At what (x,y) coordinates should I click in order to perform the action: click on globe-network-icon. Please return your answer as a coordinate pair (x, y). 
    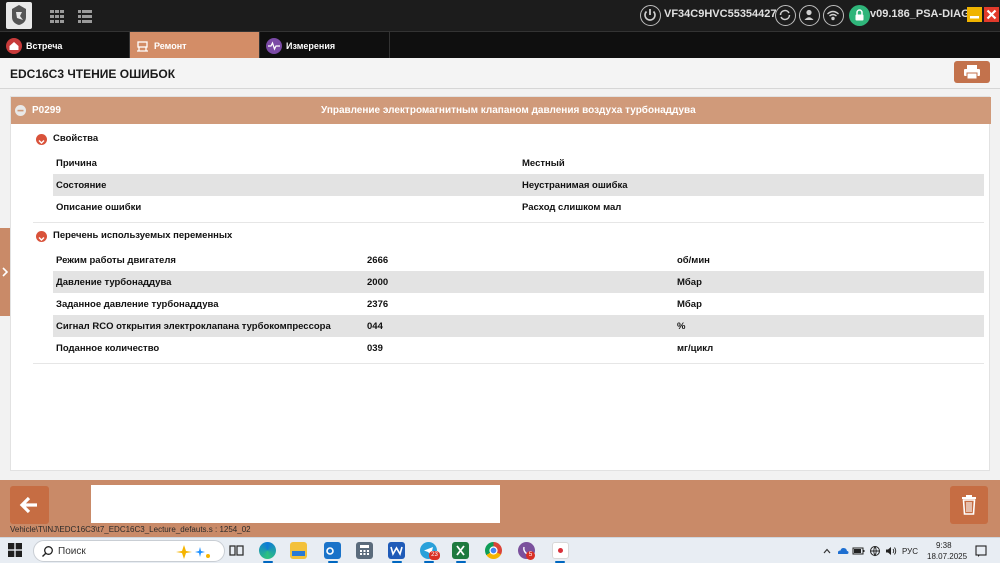
    Looking at the image, I should click on (875, 551).